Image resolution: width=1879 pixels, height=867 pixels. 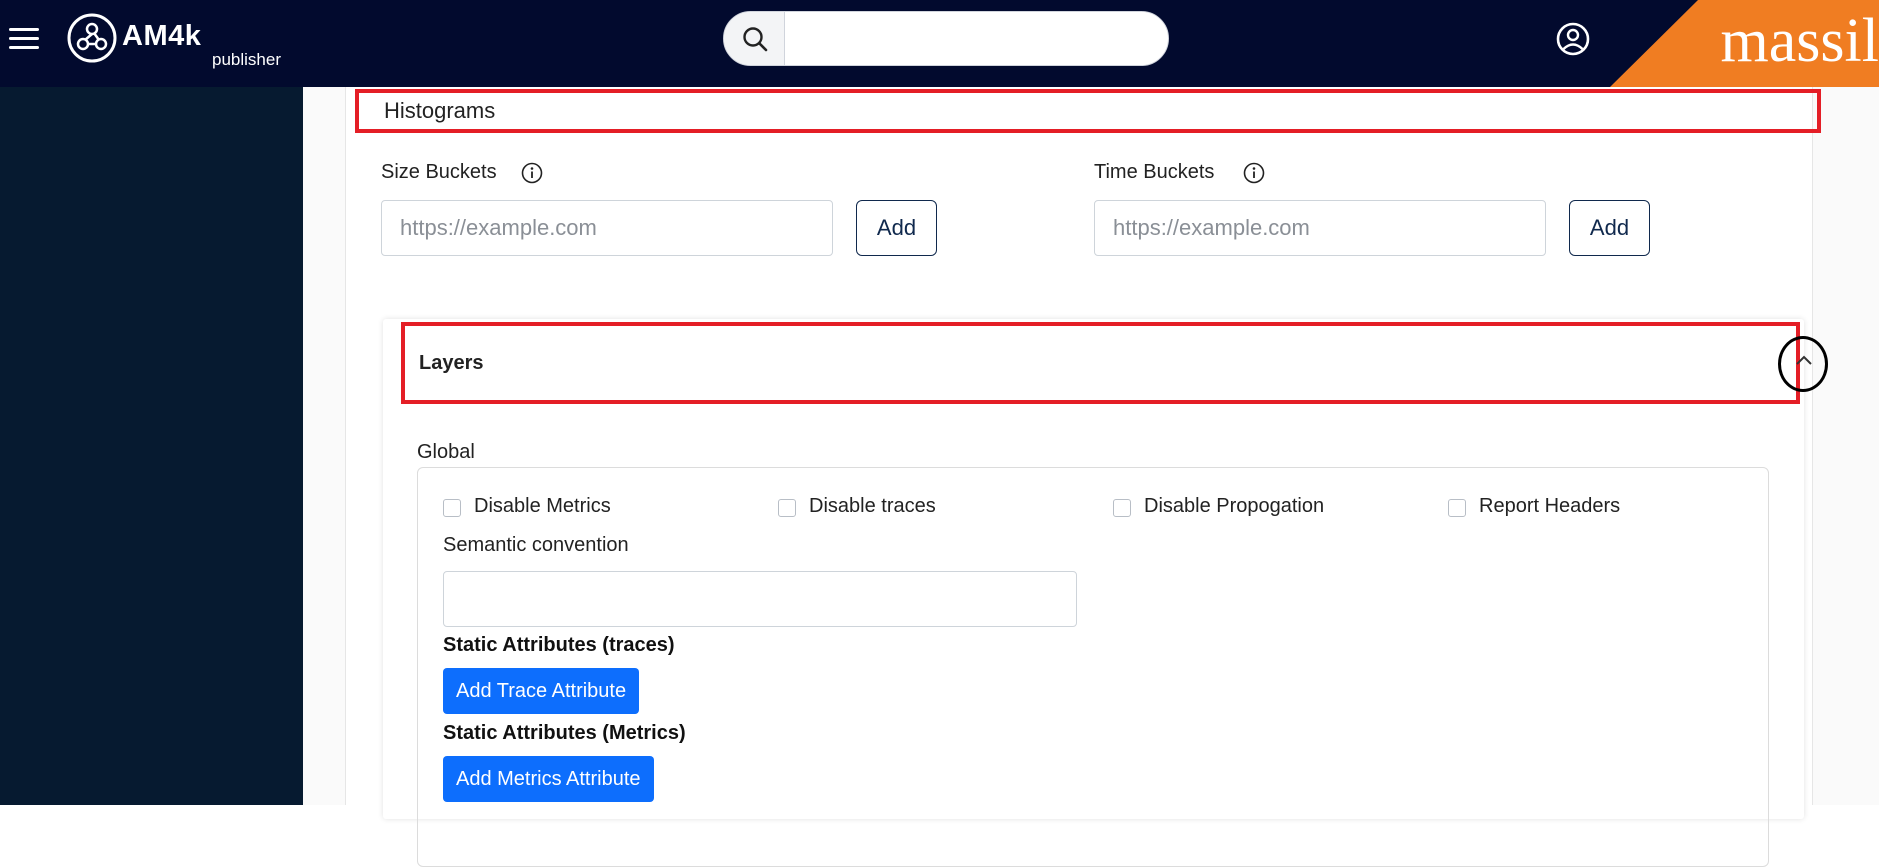 I want to click on disable-metrics-label: Disable Metrics, so click(x=542, y=506).